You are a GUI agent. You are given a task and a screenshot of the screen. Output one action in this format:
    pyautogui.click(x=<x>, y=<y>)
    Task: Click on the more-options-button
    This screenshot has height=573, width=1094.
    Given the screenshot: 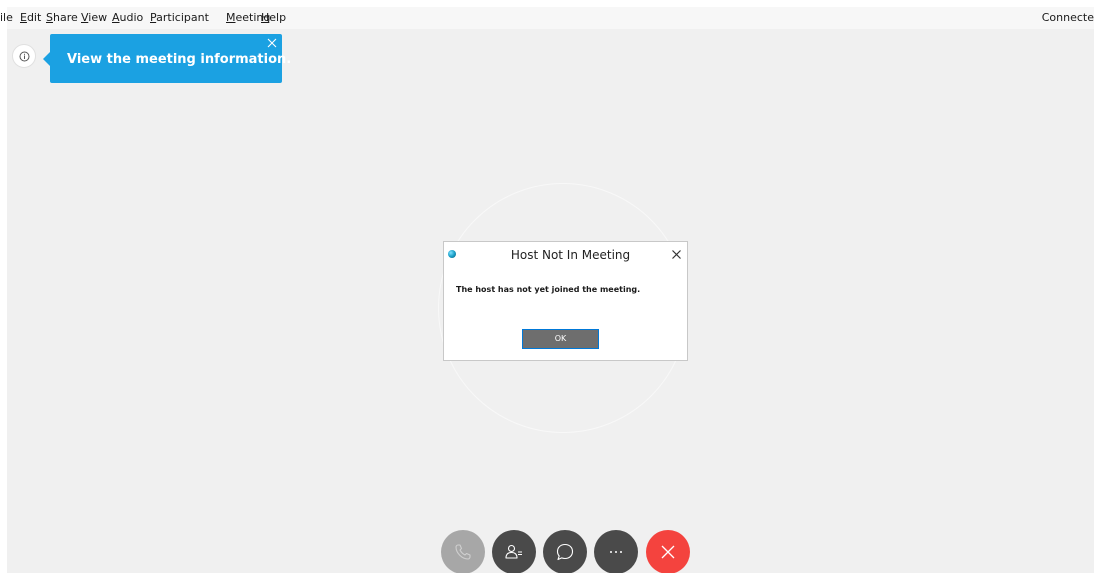 What is the action you would take?
    pyautogui.click(x=616, y=551)
    